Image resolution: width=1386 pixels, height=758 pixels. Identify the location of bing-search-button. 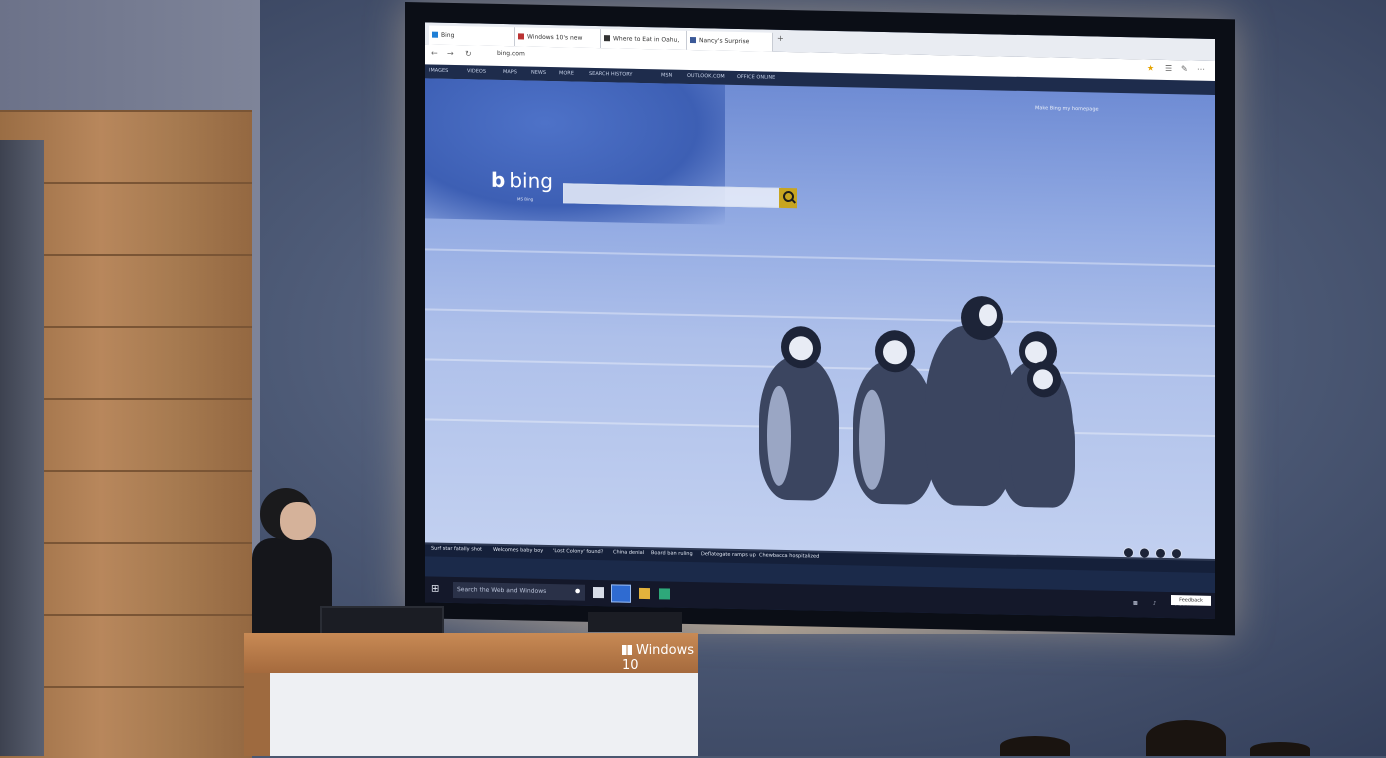
(788, 198).